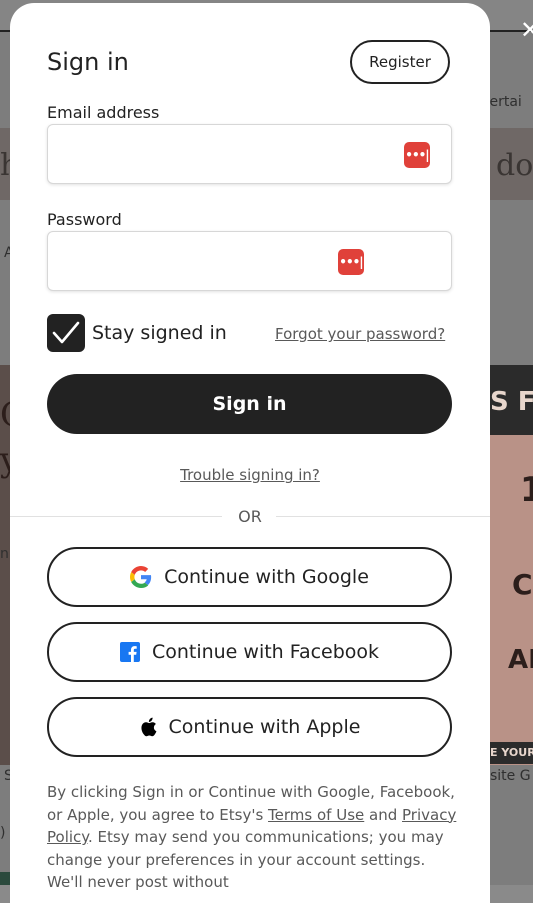 The height and width of the screenshot is (903, 533). What do you see at coordinates (316, 815) in the screenshot?
I see `terms-of-use-link: Terms of Use` at bounding box center [316, 815].